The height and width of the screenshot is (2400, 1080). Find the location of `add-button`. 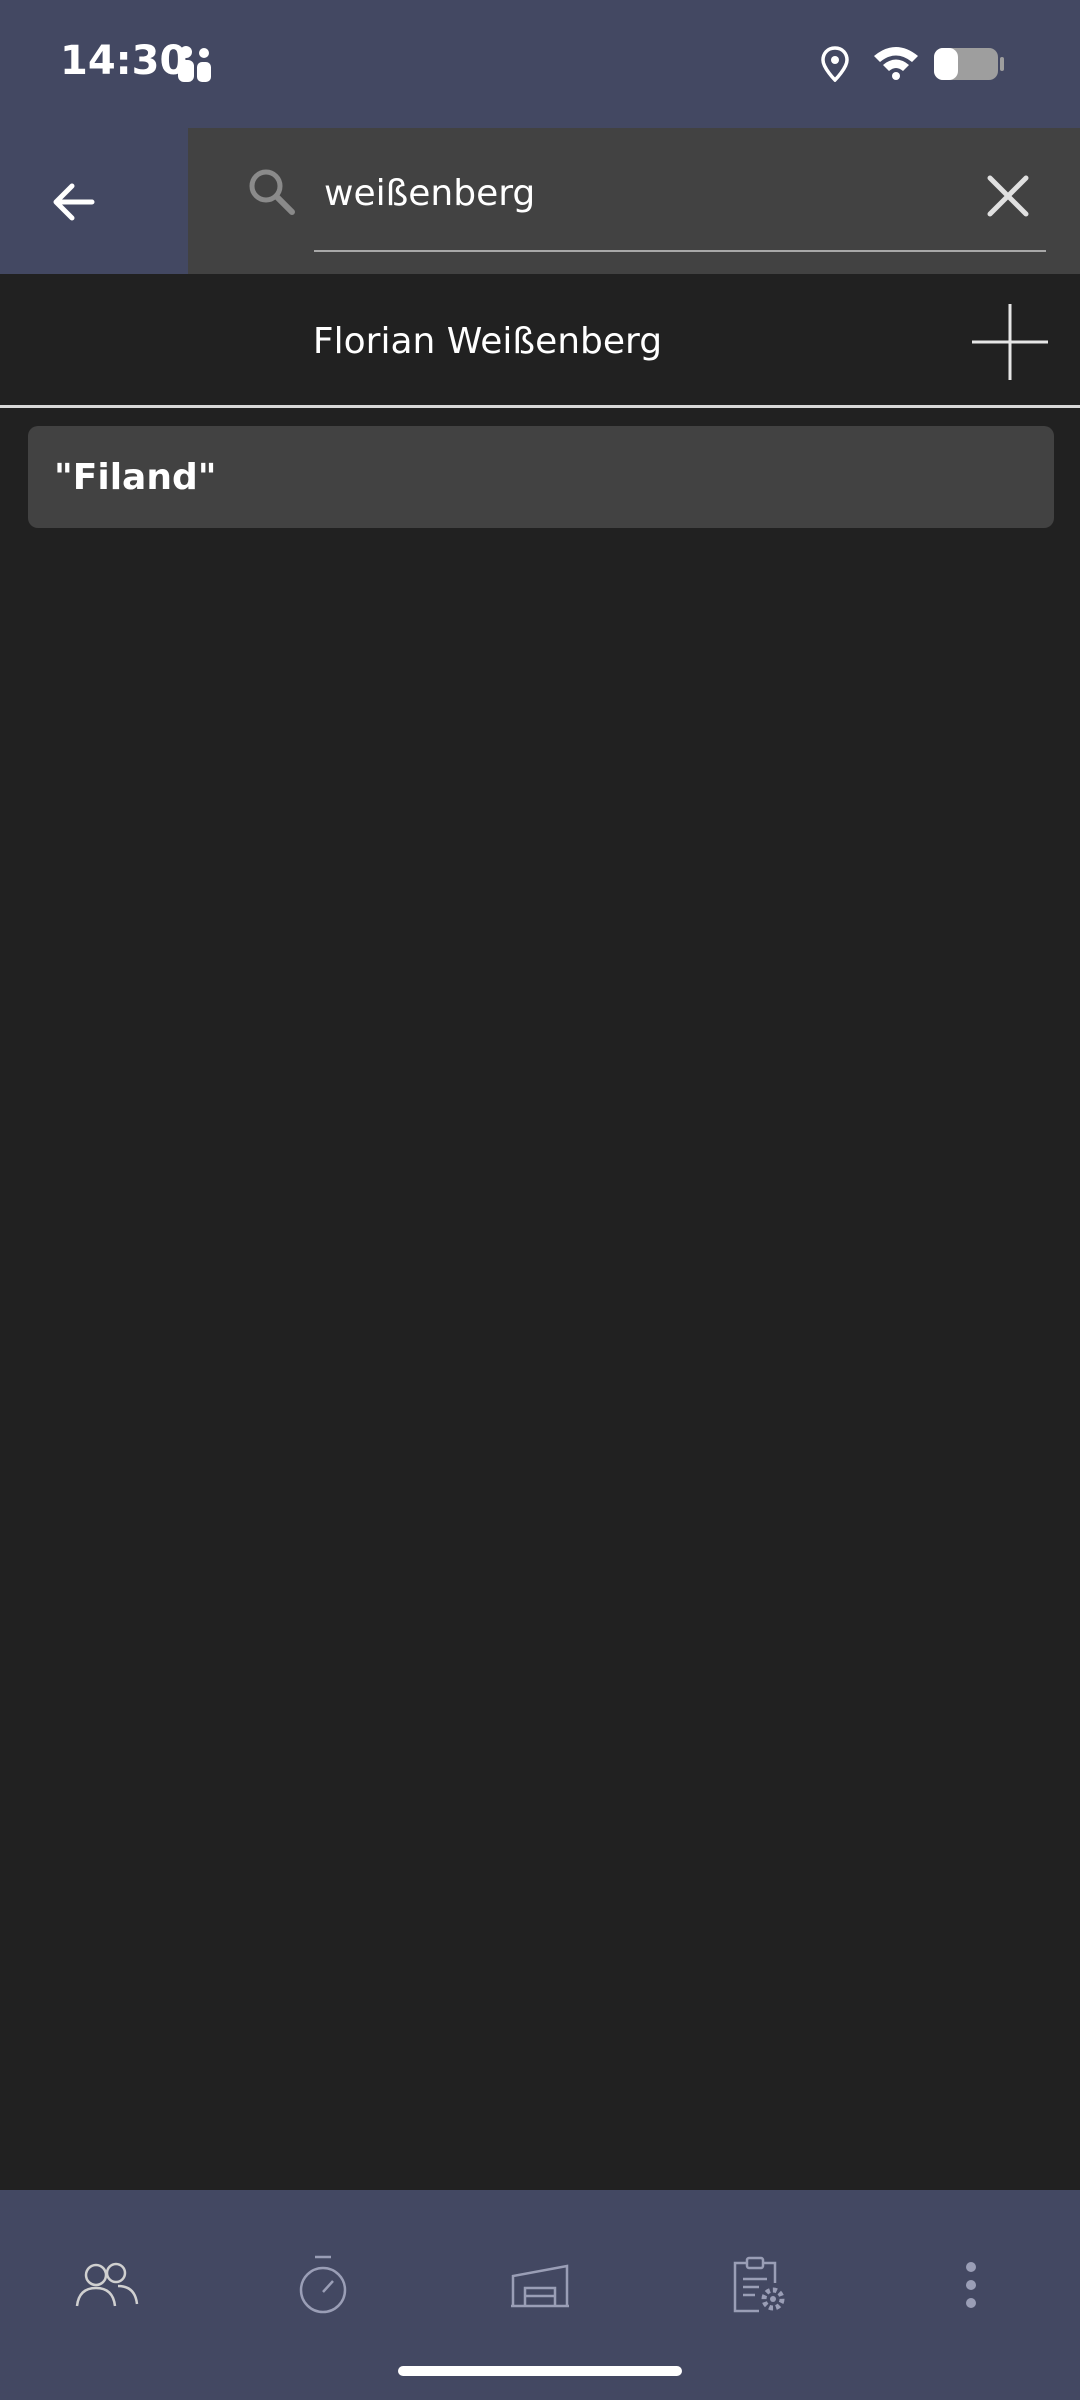

add-button is located at coordinates (1010, 342).